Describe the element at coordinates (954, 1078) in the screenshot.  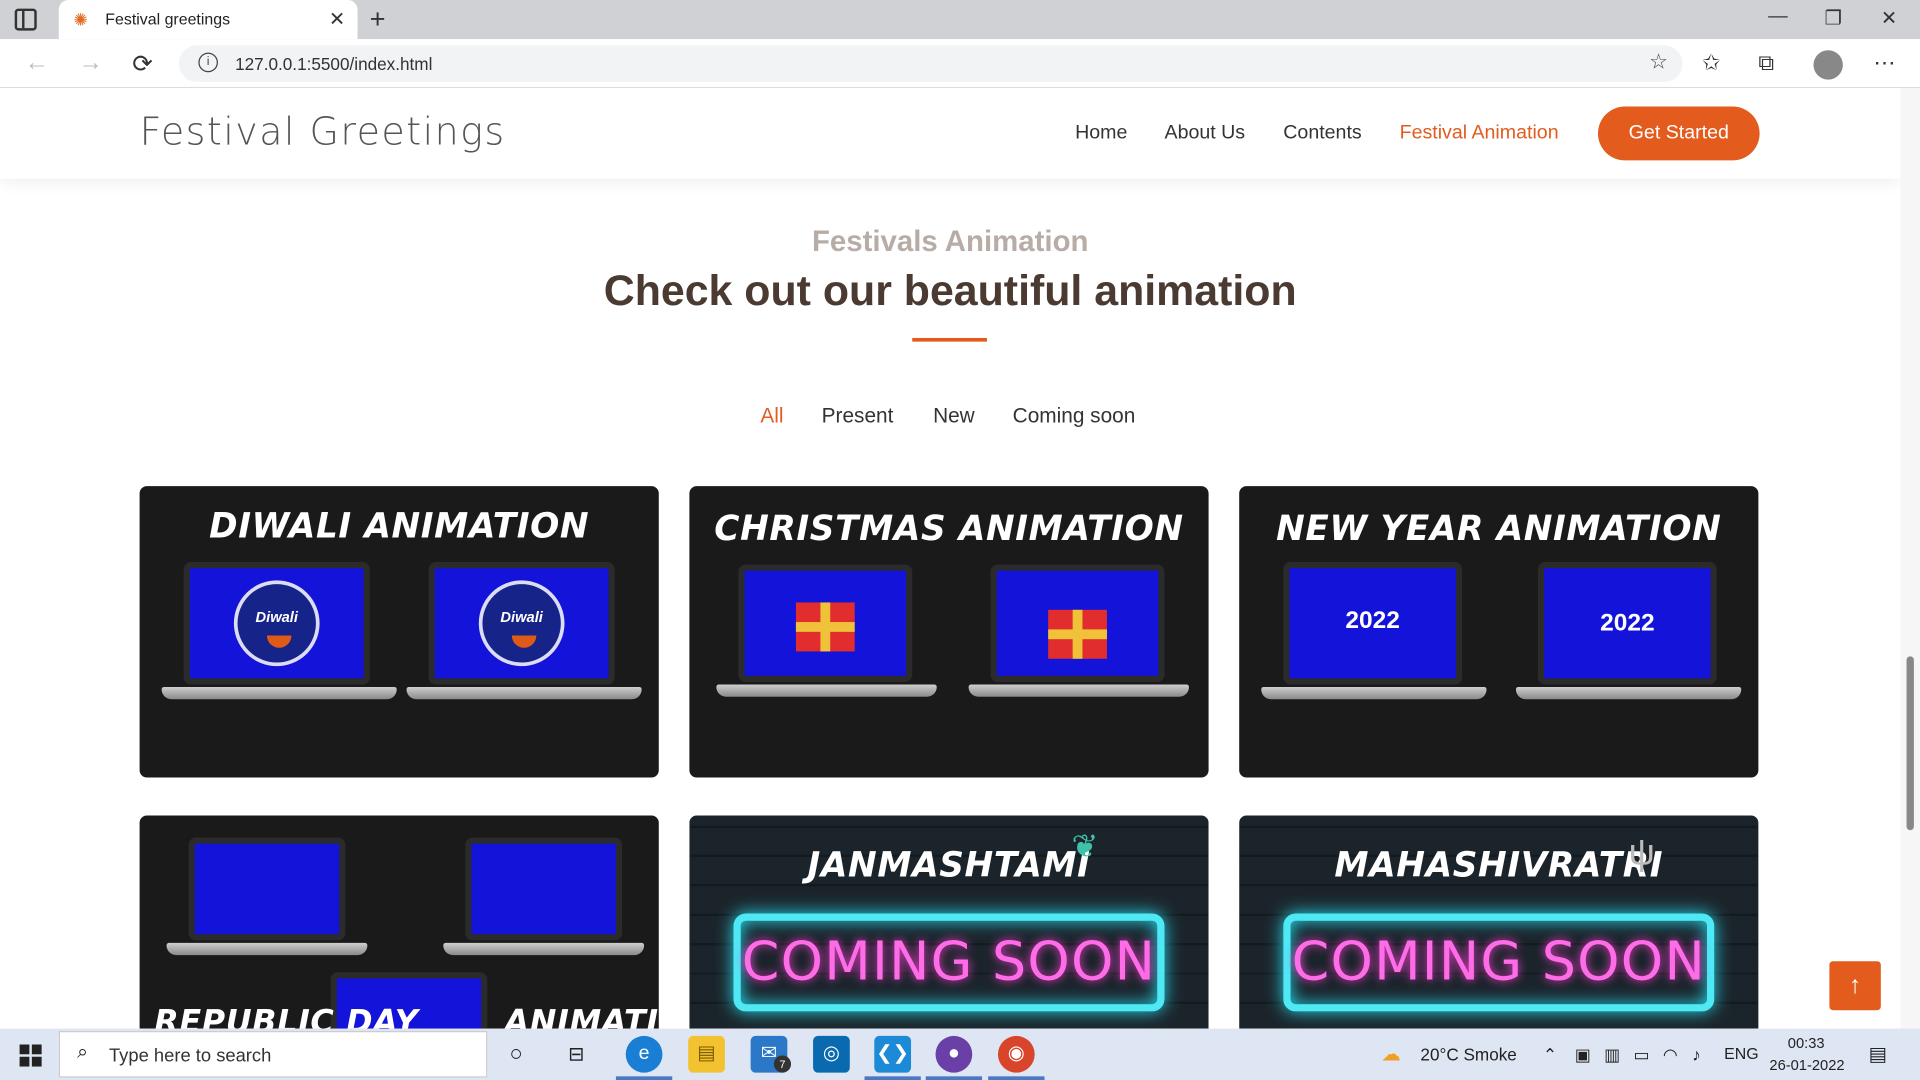
I see `github-active-indicator` at that location.